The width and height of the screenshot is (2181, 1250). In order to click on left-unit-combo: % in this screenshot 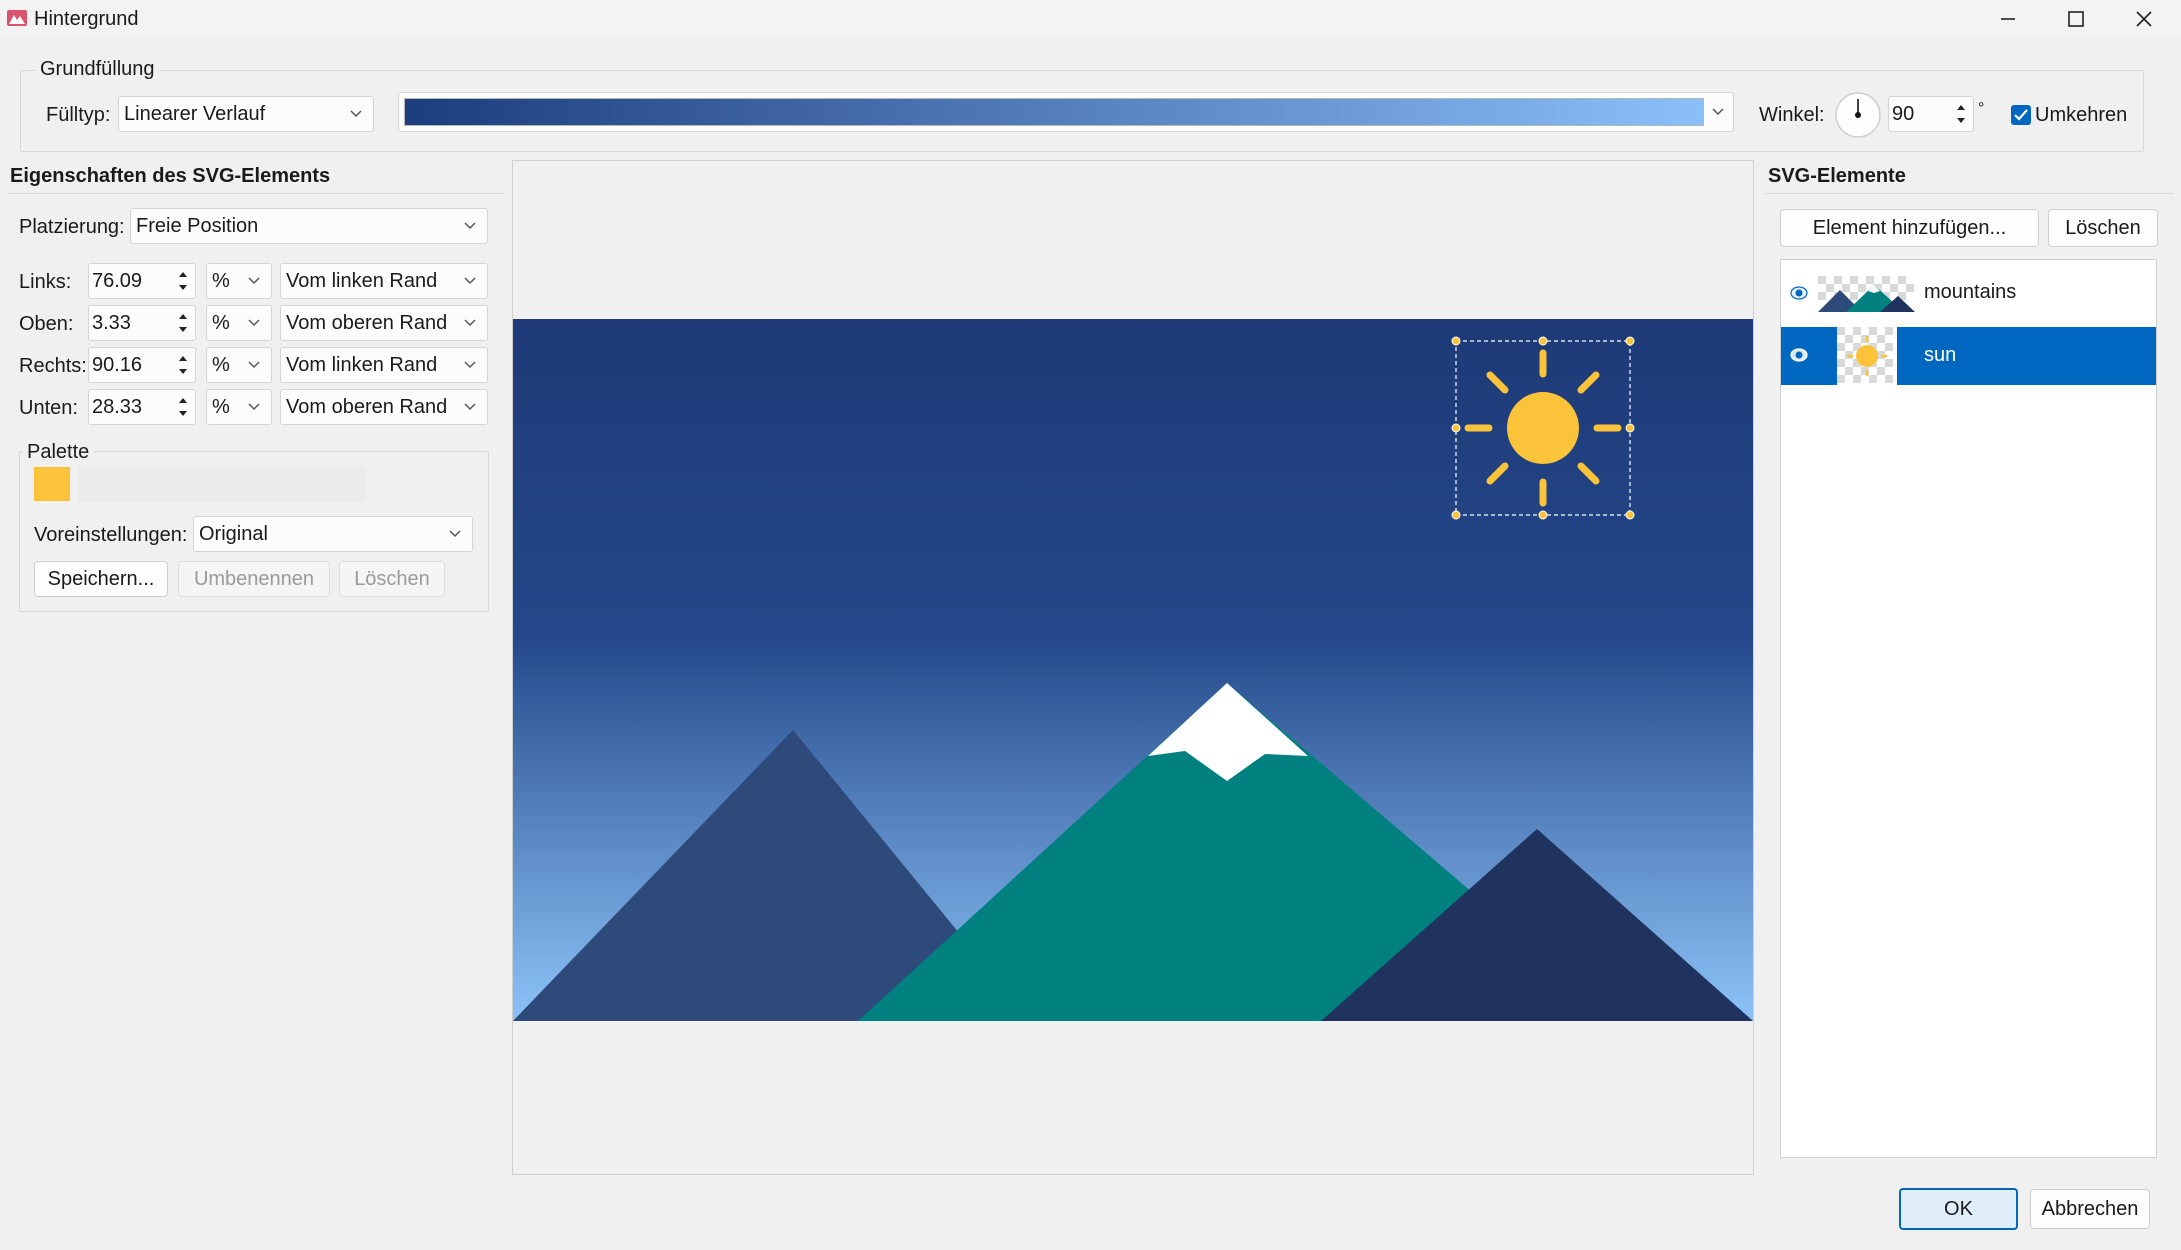, I will do `click(239, 281)`.